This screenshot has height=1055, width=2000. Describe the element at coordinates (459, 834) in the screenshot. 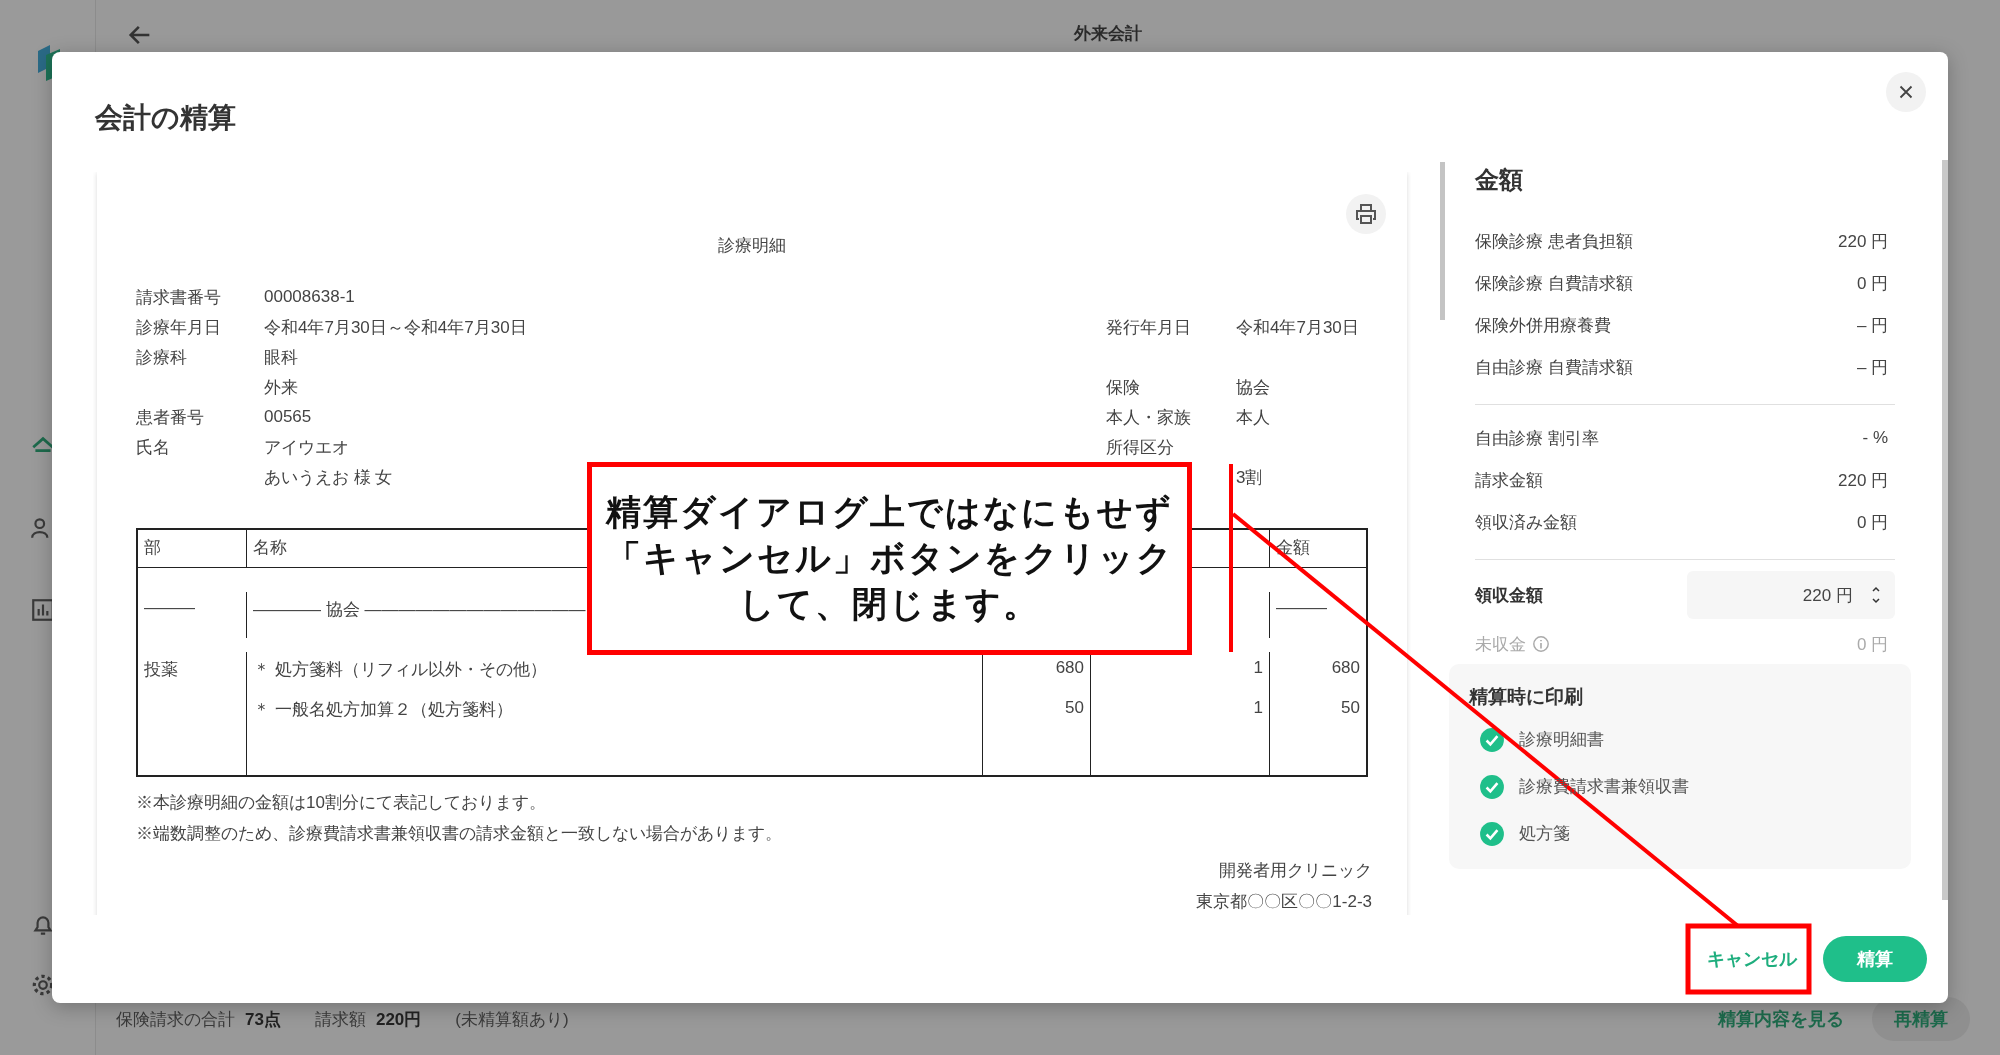

I see `note-text: ※端数調整のため、診療費請求書兼領収書の請求金額と一致しない場合があります。` at that location.